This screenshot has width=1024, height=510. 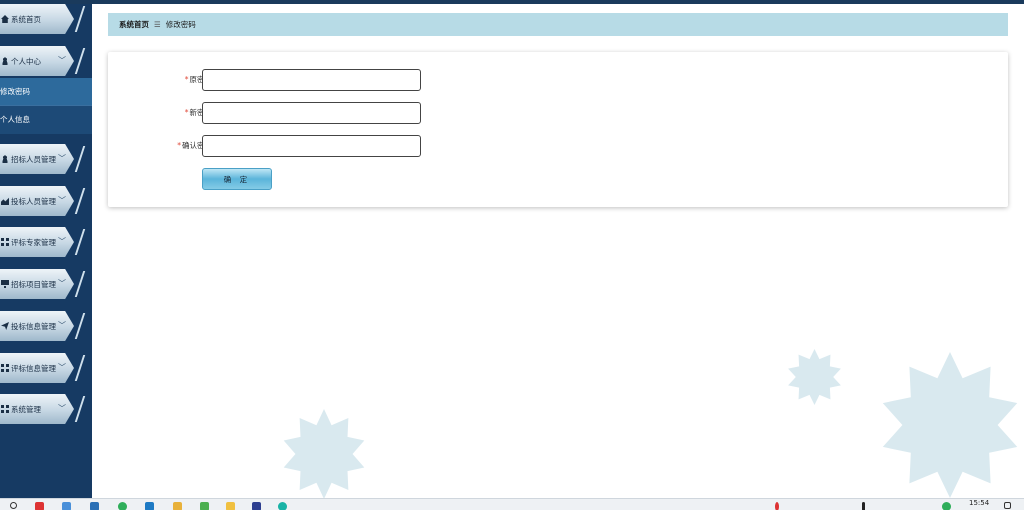 I want to click on chart-icon, so click(x=5, y=201).